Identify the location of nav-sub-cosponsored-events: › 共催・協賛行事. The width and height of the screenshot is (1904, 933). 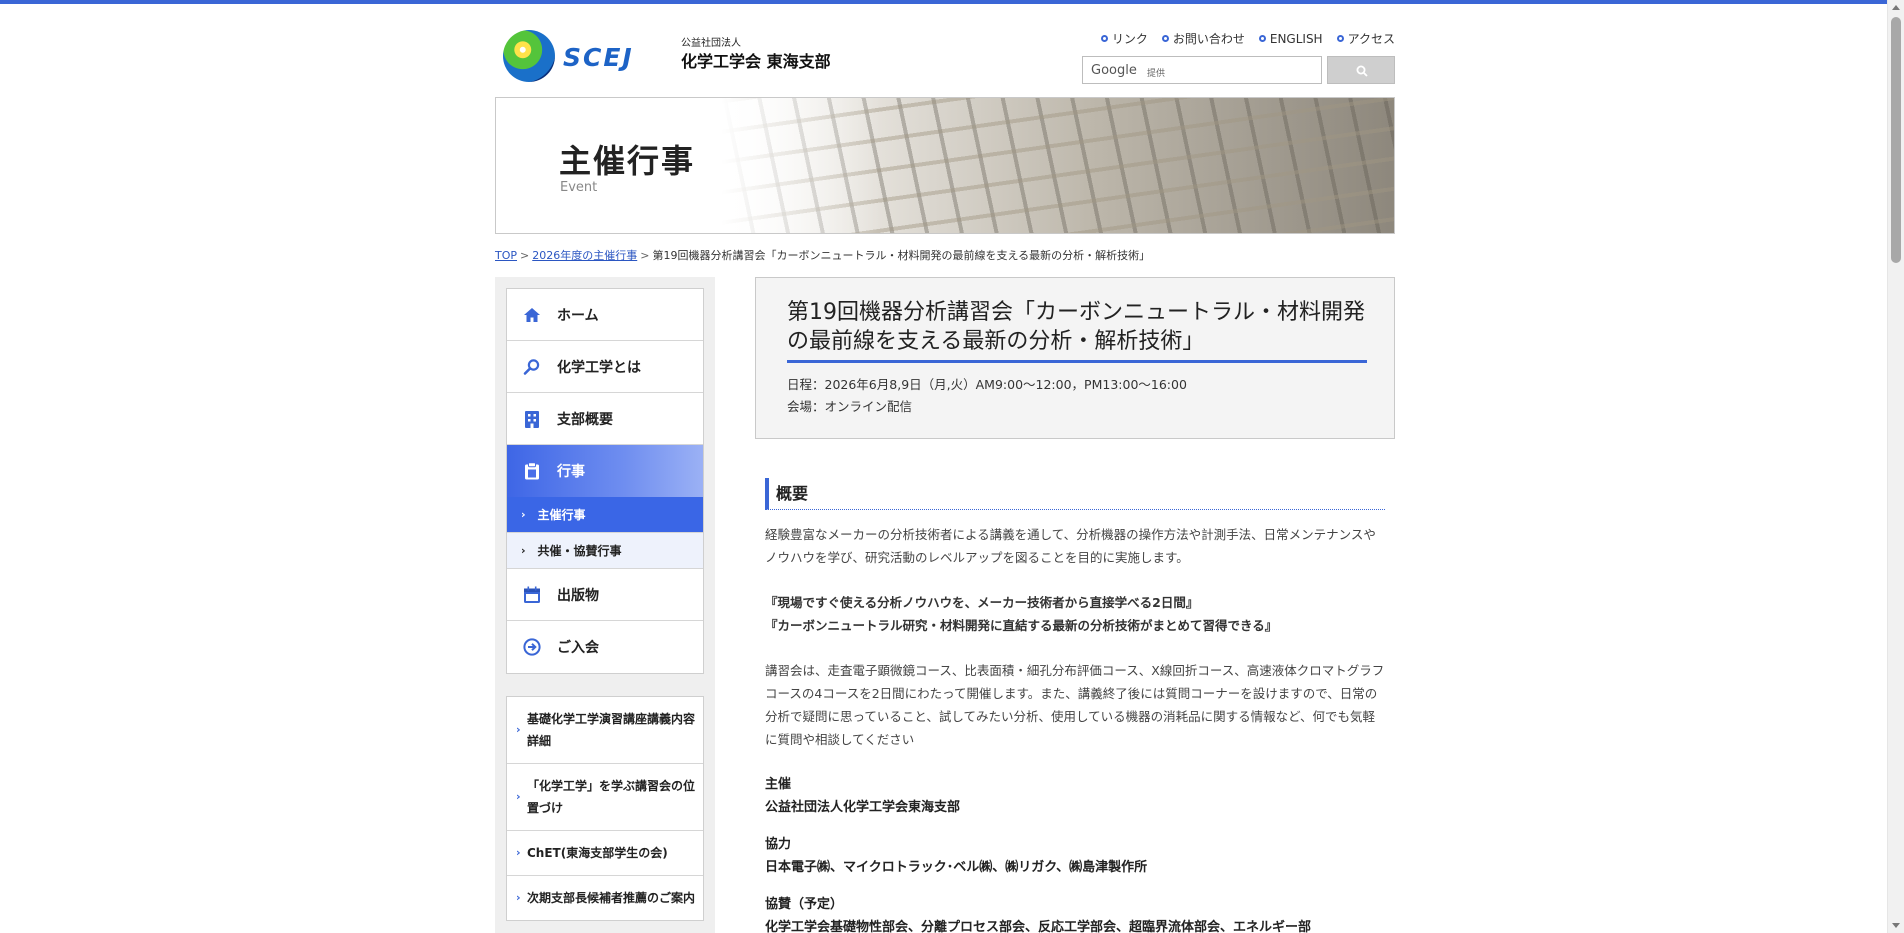
(605, 551).